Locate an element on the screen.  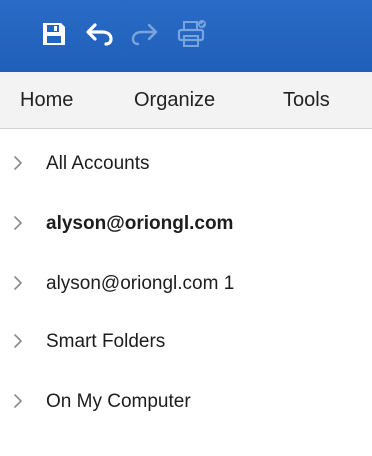
folder-label: Smart Folders is located at coordinates (106, 341).